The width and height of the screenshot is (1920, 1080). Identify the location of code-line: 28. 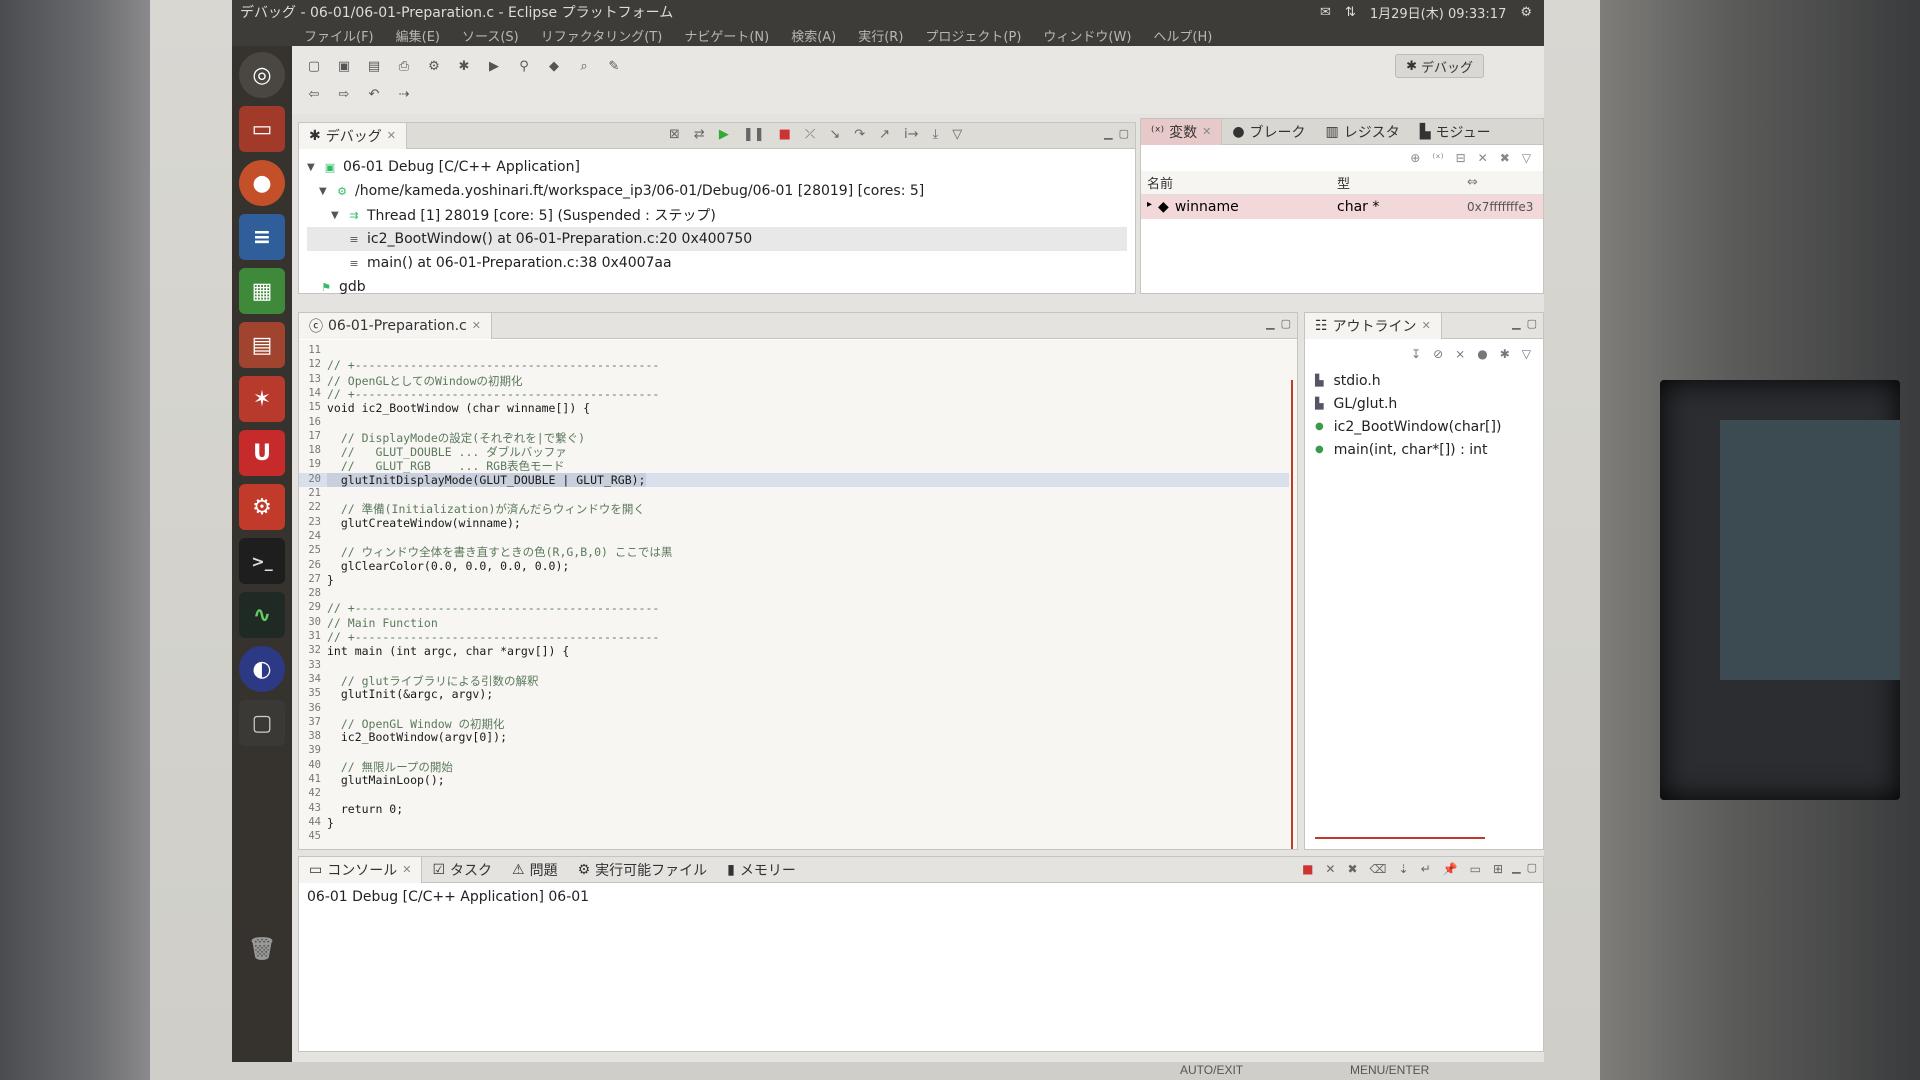
(794, 594).